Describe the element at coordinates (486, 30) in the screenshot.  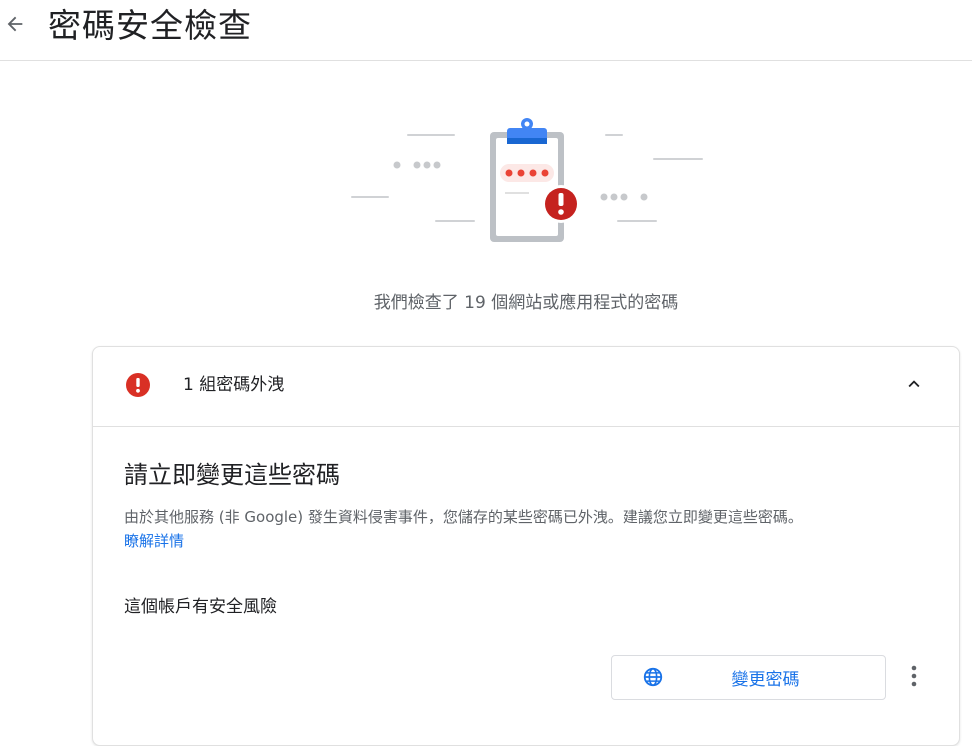
I see `top-bar: 密碼安全檢查` at that location.